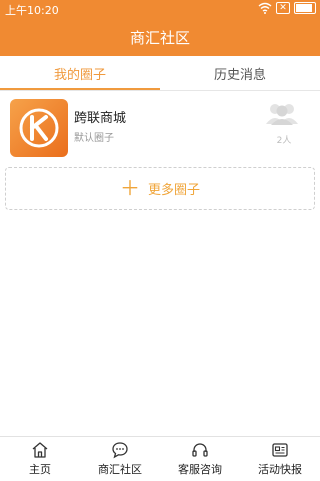 This screenshot has height=481, width=320. I want to click on tab-my-circles: 我的圈子, so click(80, 73).